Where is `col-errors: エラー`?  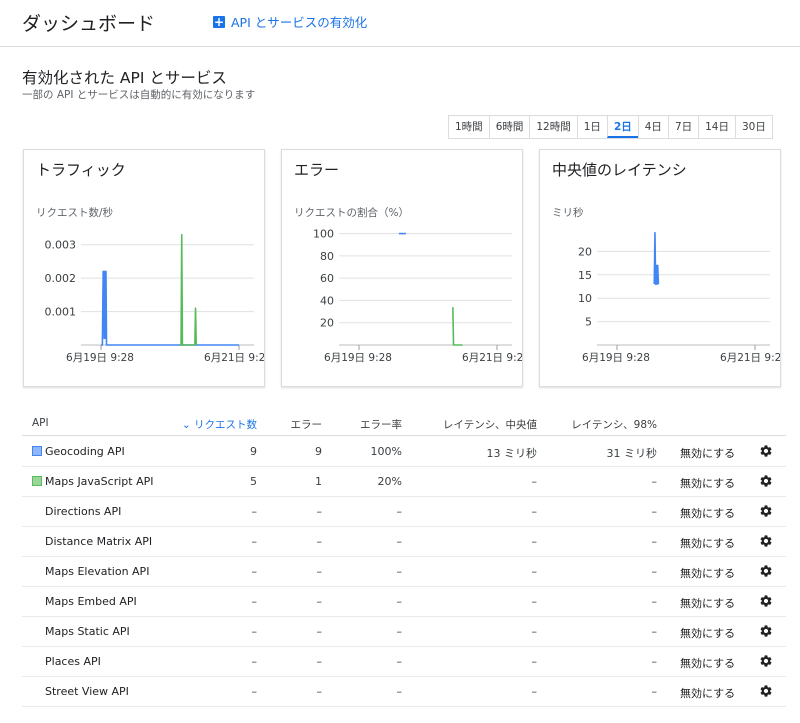
col-errors: エラー is located at coordinates (306, 425).